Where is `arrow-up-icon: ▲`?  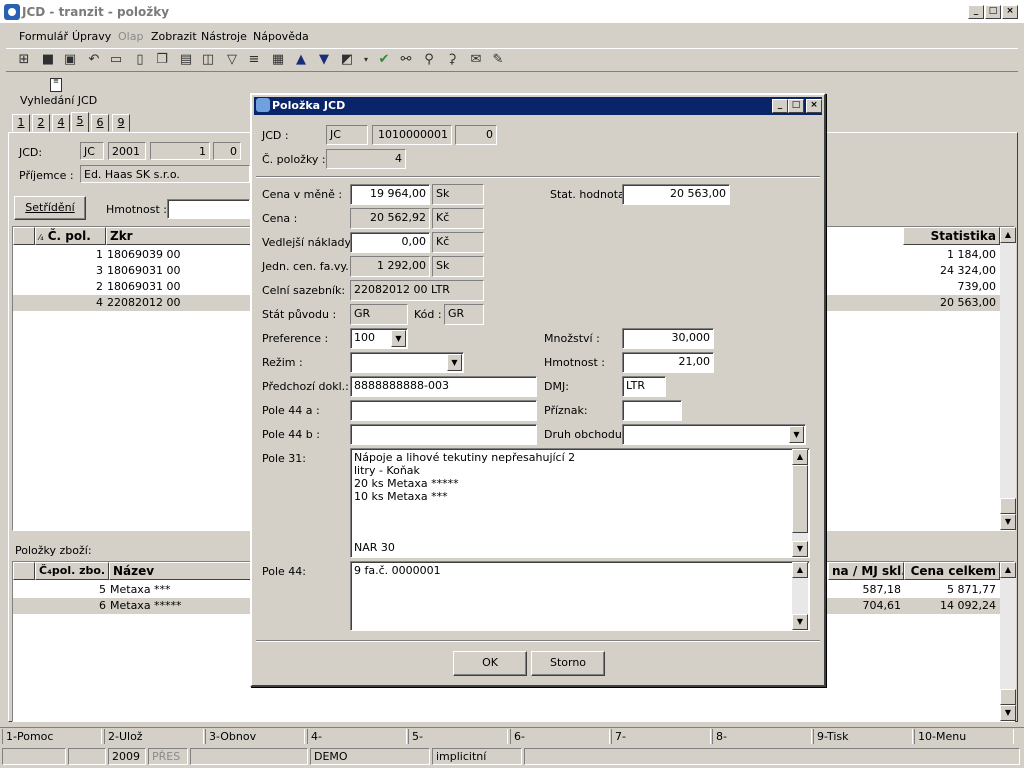 arrow-up-icon: ▲ is located at coordinates (301, 60).